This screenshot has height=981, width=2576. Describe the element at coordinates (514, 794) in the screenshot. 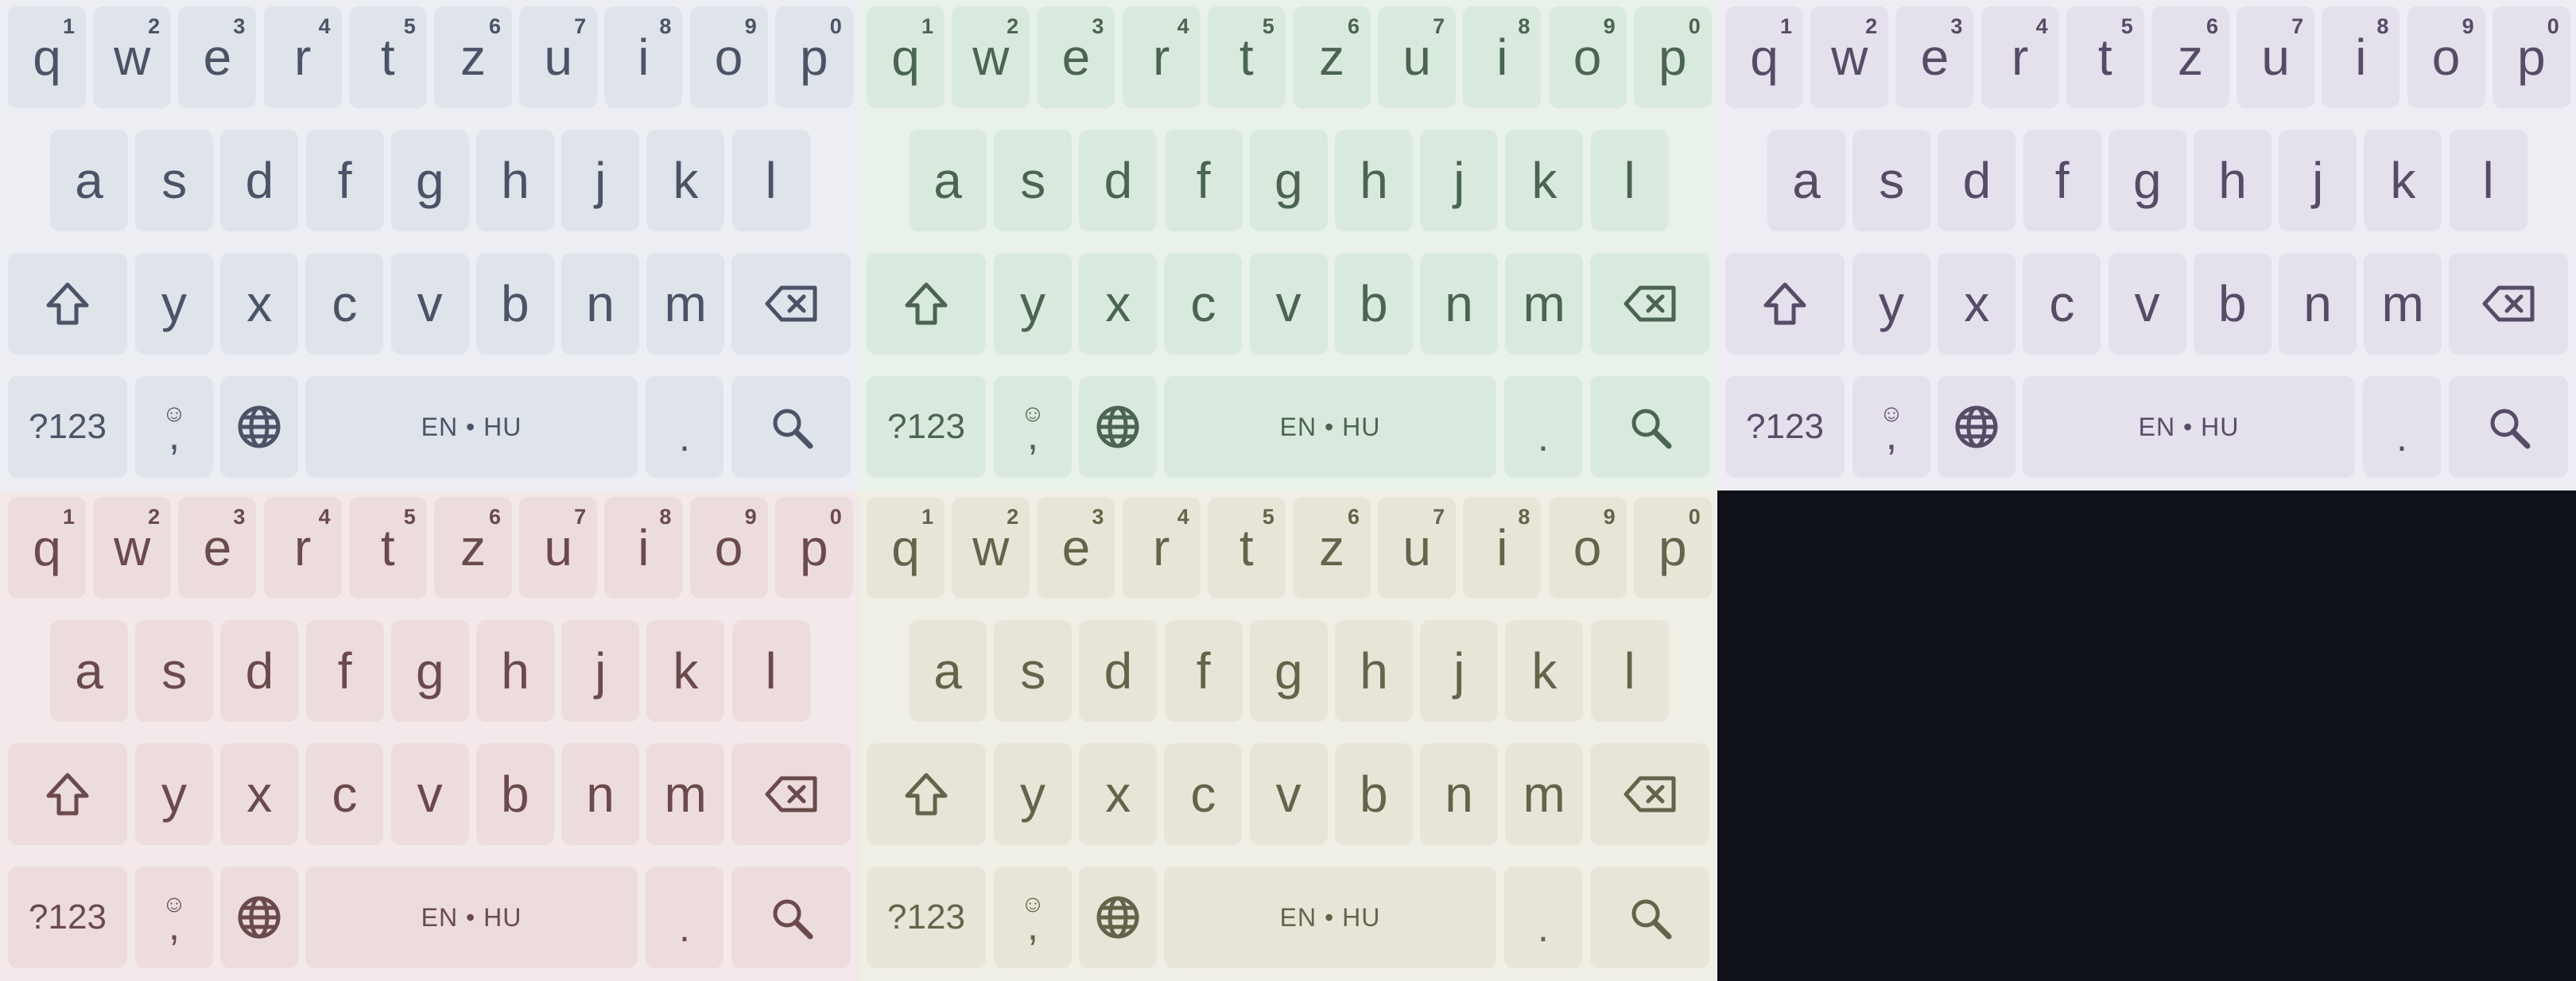

I see `key-b: b` at that location.